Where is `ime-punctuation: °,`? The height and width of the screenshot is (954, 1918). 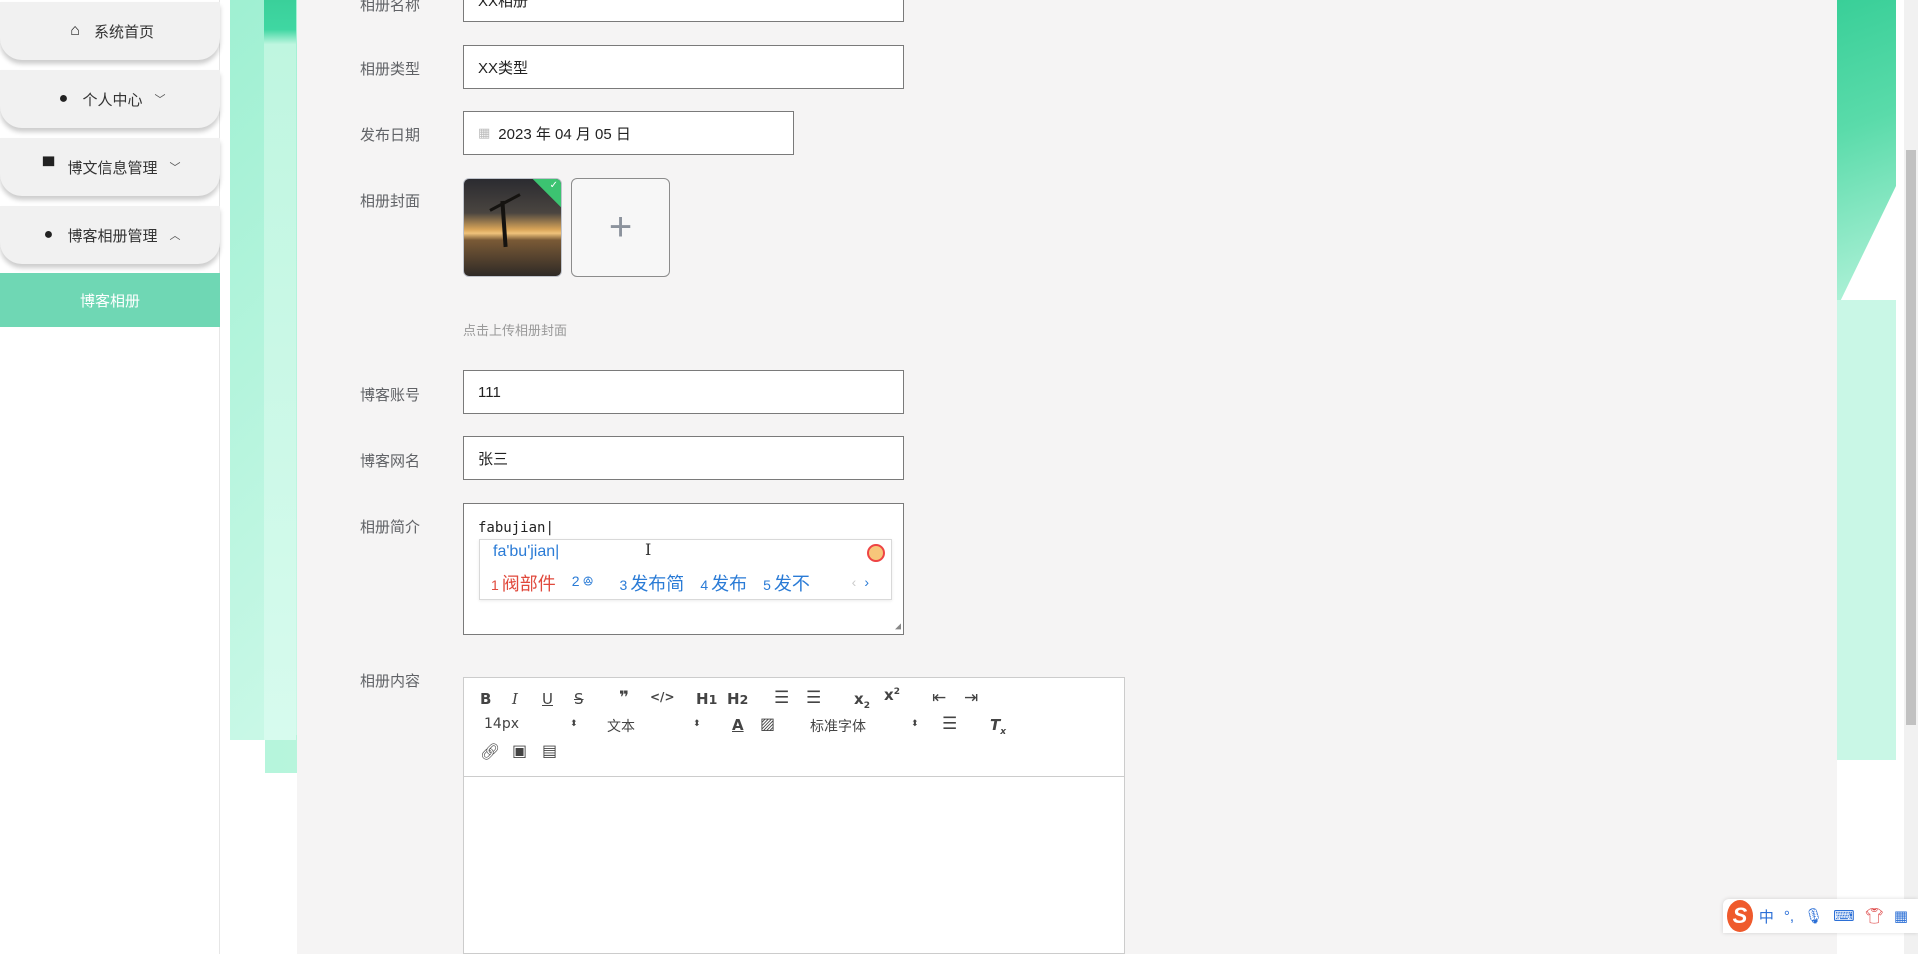
ime-punctuation: °, is located at coordinates (1789, 916).